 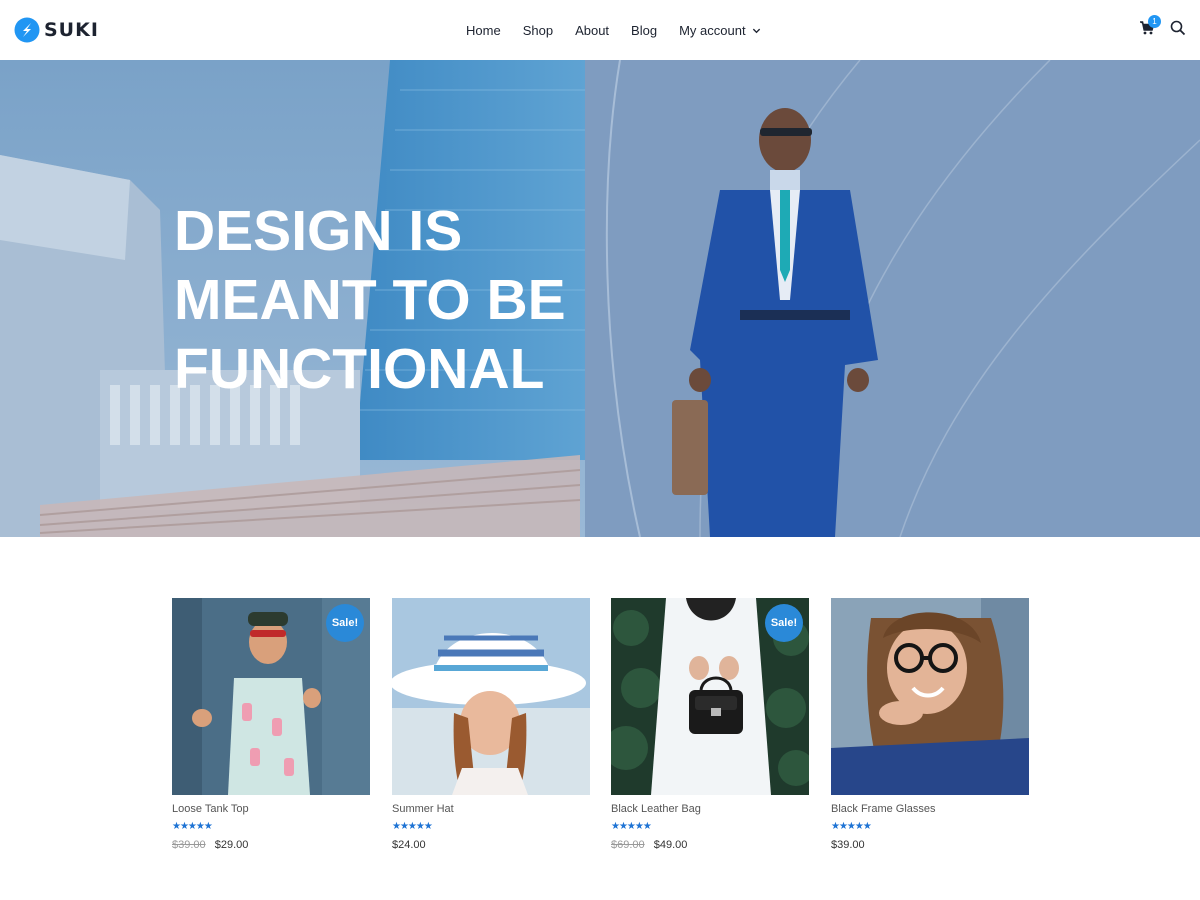 I want to click on site-header: SUKI Home Shop About Blog My account 1, so click(x=600, y=30).